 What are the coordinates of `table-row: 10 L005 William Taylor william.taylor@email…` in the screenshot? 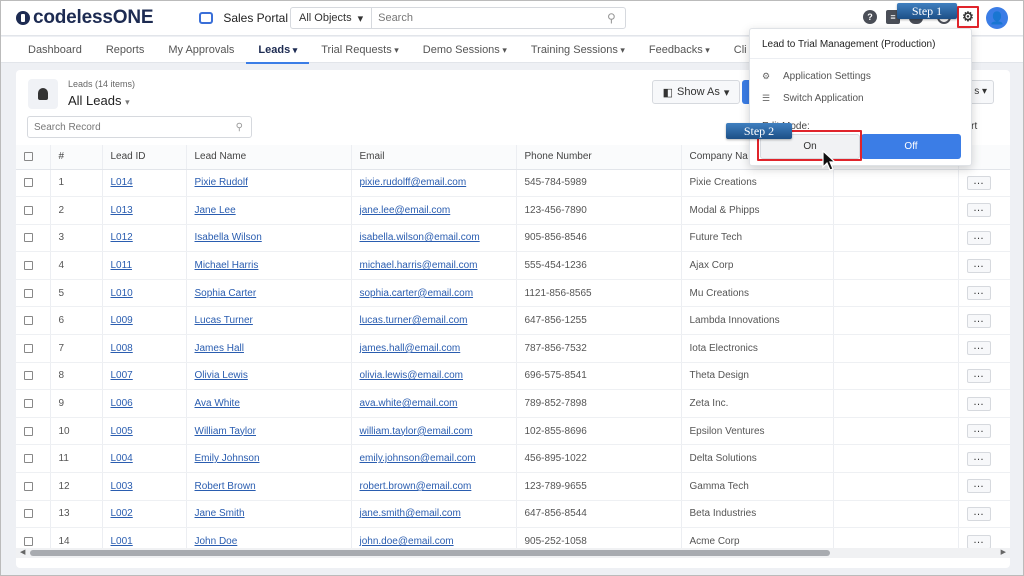 It's located at (513, 431).